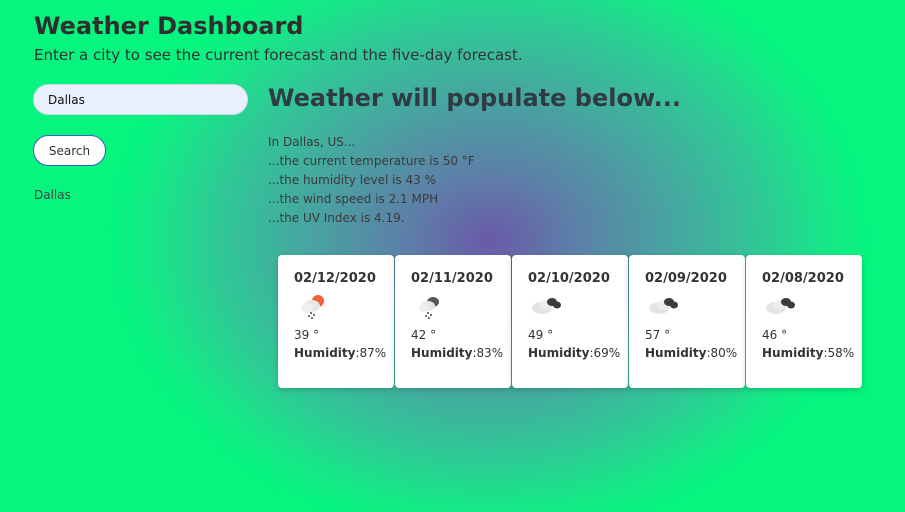 The image size is (905, 512). Describe the element at coordinates (808, 353) in the screenshot. I see `forecast-humidity: Humidity:58%` at that location.